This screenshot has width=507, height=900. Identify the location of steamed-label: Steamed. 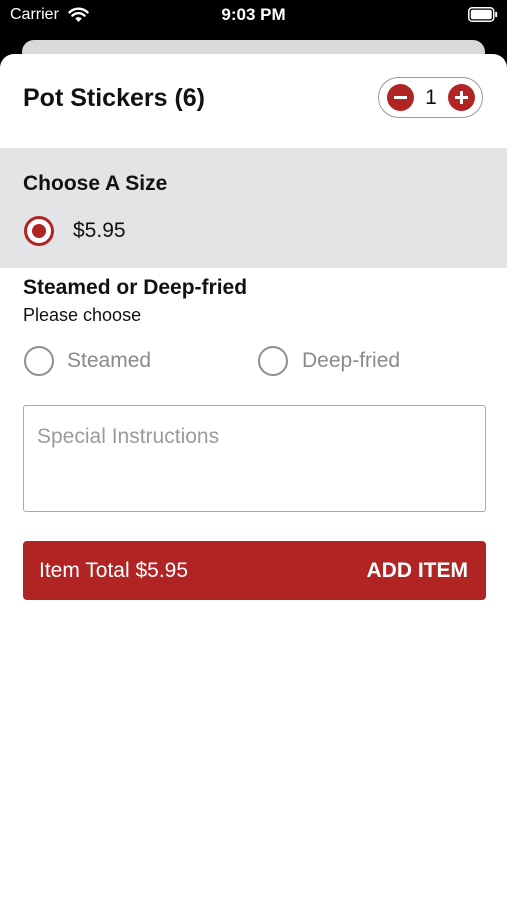
(109, 360).